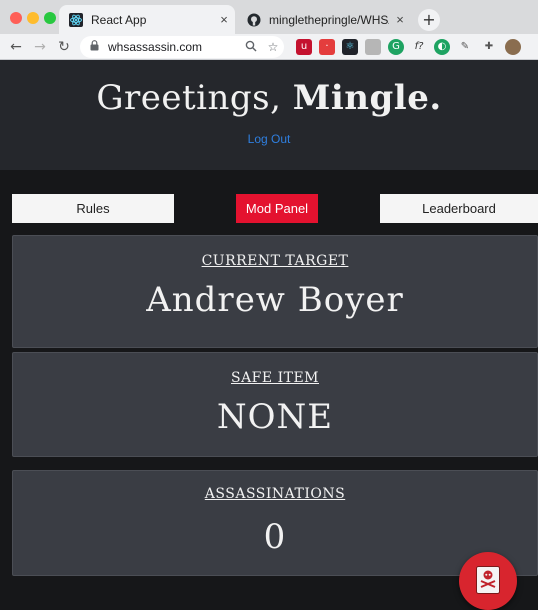  Describe the element at coordinates (16, 47) in the screenshot. I see `back-arrow-icon: ←` at that location.